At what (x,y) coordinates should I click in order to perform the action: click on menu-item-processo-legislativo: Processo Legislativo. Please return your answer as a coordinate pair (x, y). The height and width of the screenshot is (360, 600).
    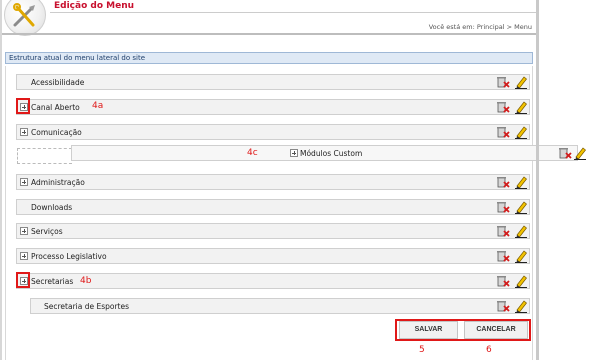
    Looking at the image, I should click on (273, 256).